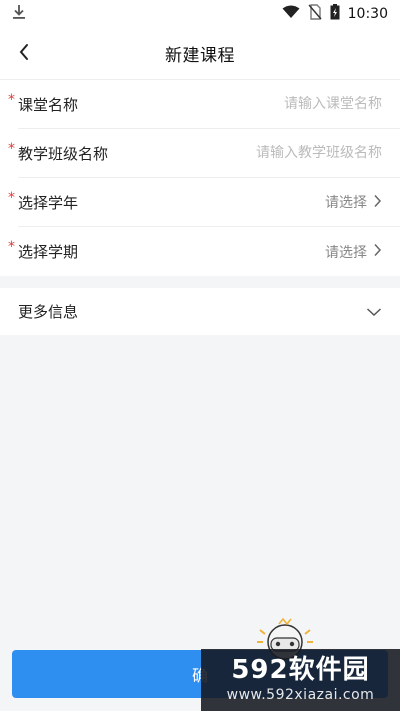  What do you see at coordinates (329, 670) in the screenshot?
I see `watermark-logo-text: 软件园` at bounding box center [329, 670].